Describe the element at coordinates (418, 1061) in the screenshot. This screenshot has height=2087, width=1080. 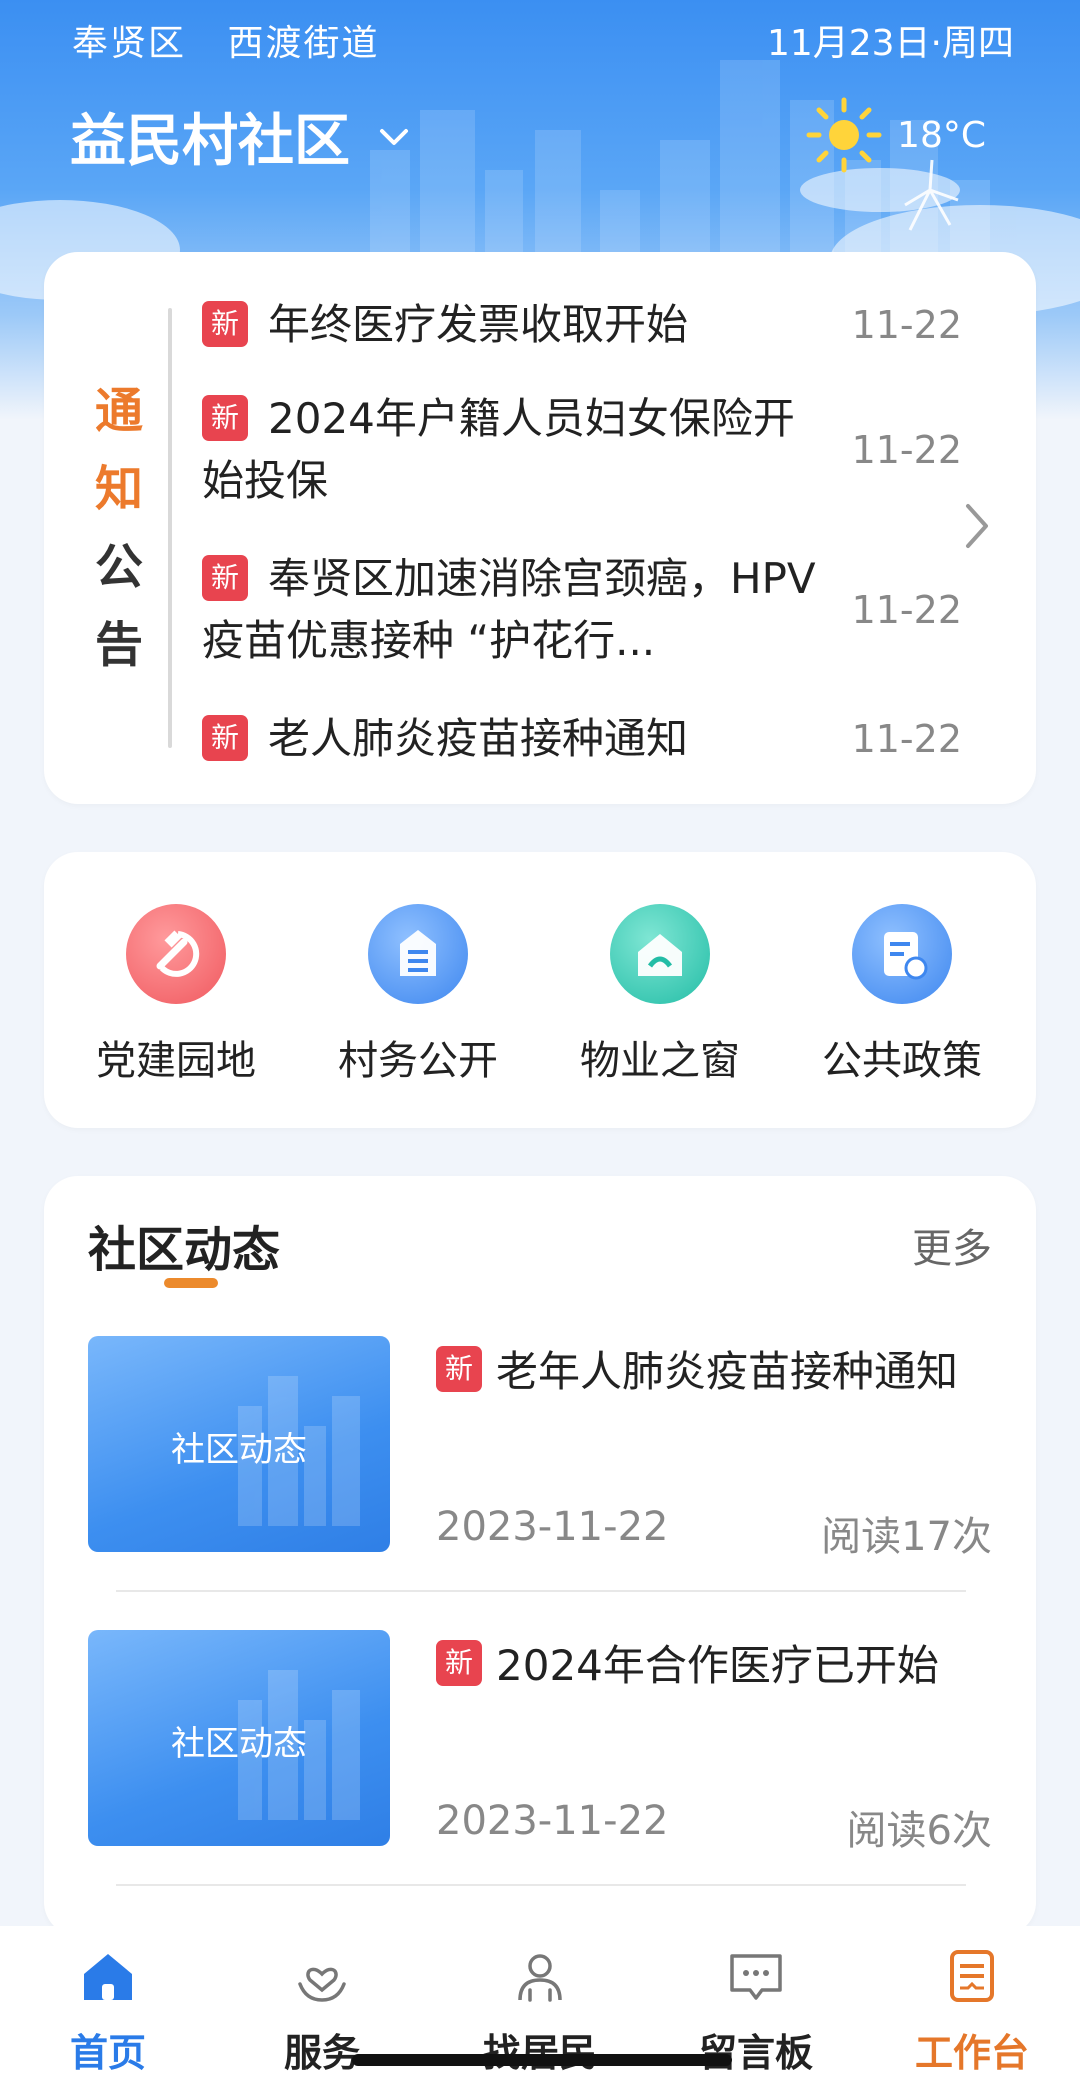
I see `quick-entry-label: 村务公开` at that location.